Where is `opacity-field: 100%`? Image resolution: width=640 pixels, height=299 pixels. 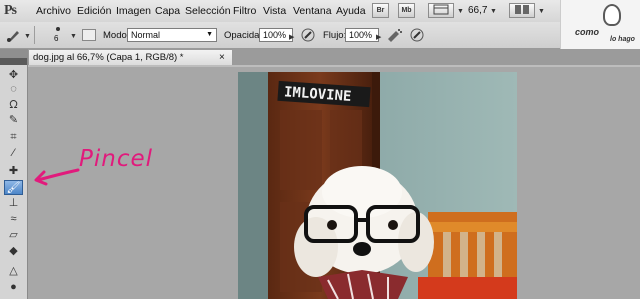 opacity-field: 100% is located at coordinates (276, 35).